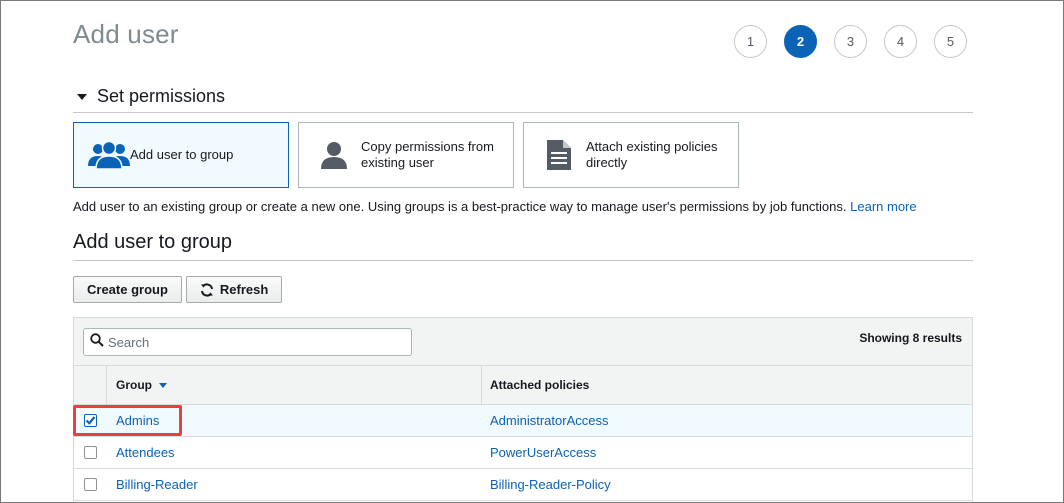  What do you see at coordinates (244, 289) in the screenshot?
I see `refresh-label: Refresh` at bounding box center [244, 289].